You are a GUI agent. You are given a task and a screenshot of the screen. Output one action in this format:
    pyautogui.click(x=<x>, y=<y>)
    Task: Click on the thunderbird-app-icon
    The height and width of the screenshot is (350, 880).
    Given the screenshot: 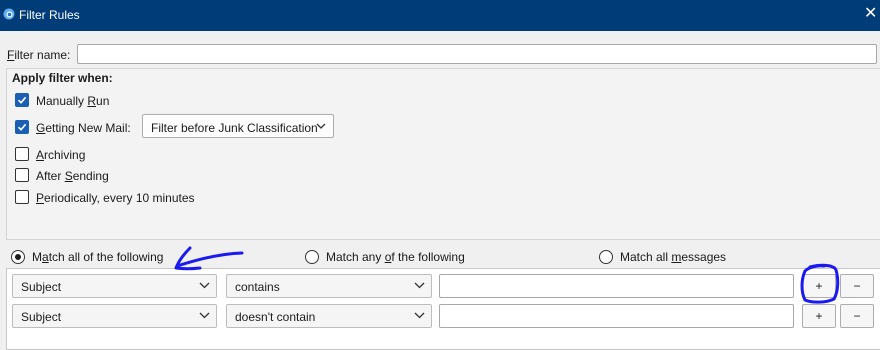 What is the action you would take?
    pyautogui.click(x=9, y=14)
    